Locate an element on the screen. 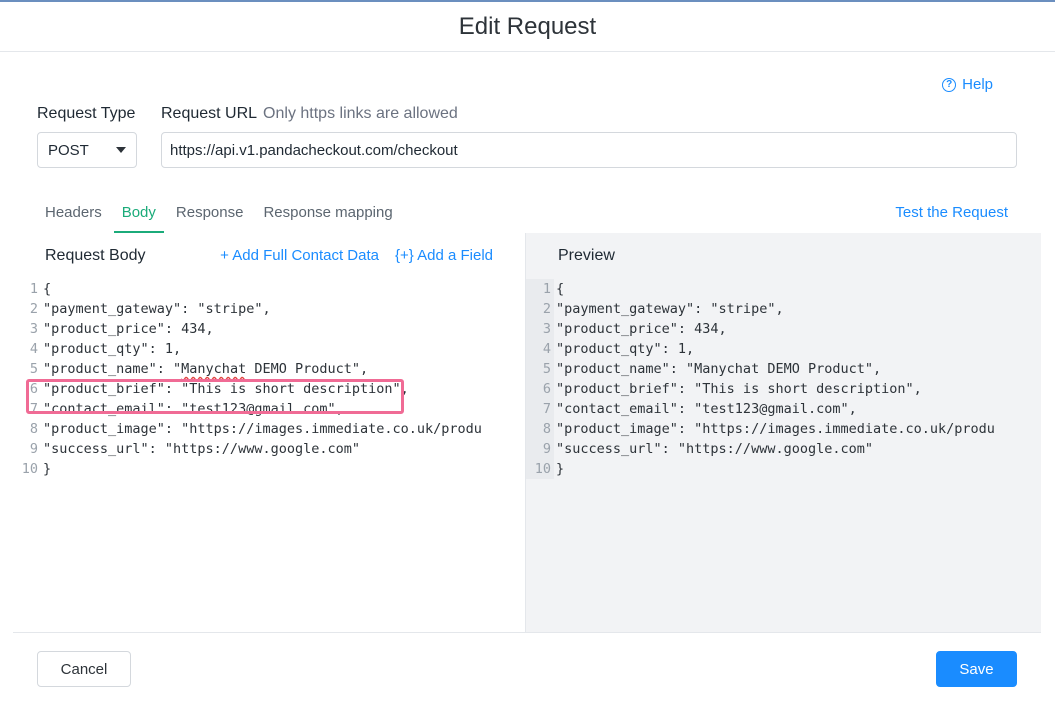 This screenshot has height=708, width=1055. question-circle-icon: ? is located at coordinates (949, 84).